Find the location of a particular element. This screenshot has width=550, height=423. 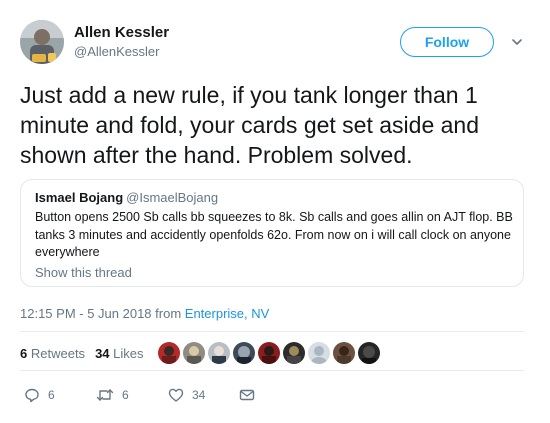

direct-message-action is located at coordinates (247, 395).